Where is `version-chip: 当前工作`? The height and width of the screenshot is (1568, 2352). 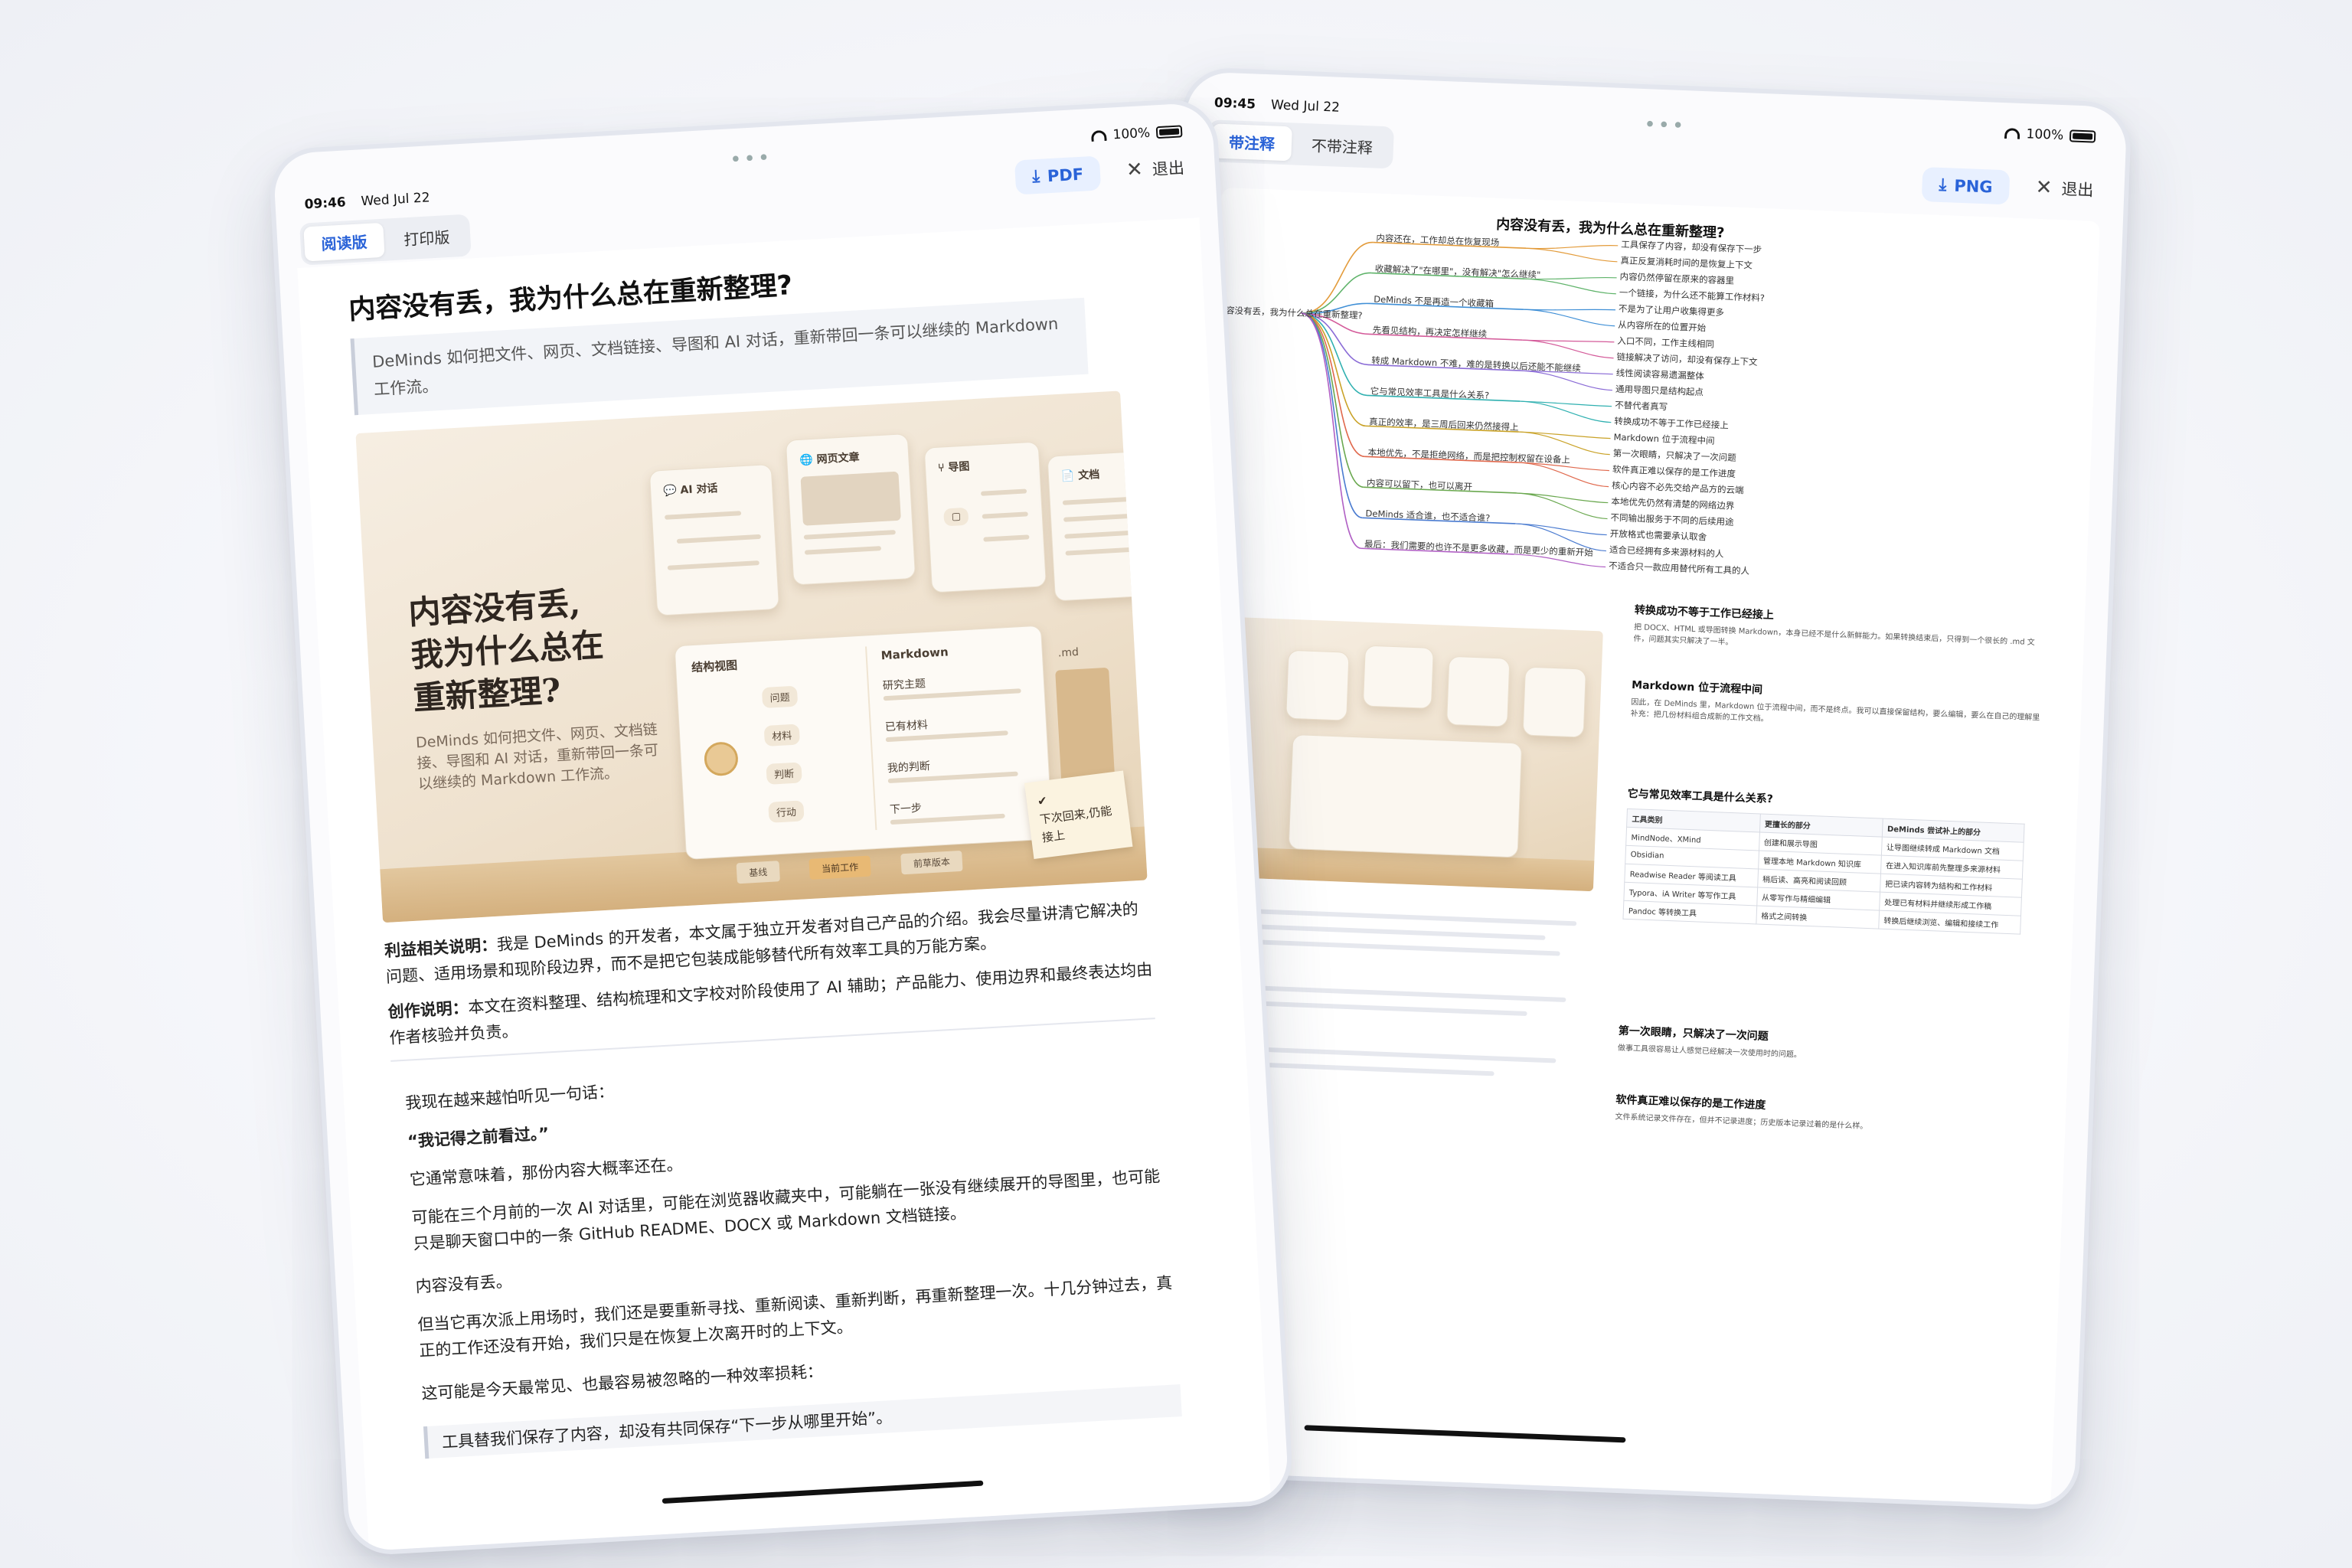
version-chip: 当前工作 is located at coordinates (839, 867).